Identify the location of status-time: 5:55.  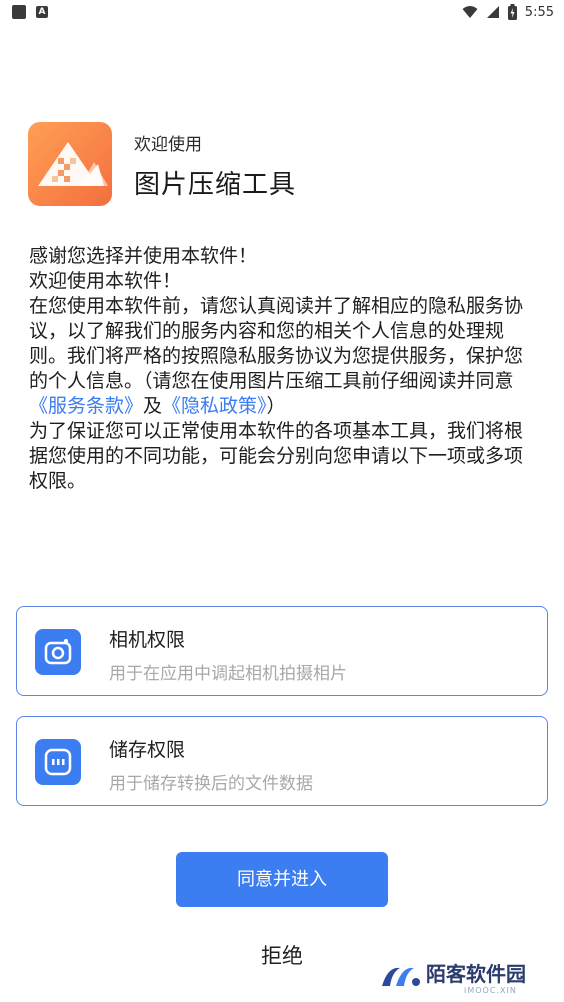
(539, 12).